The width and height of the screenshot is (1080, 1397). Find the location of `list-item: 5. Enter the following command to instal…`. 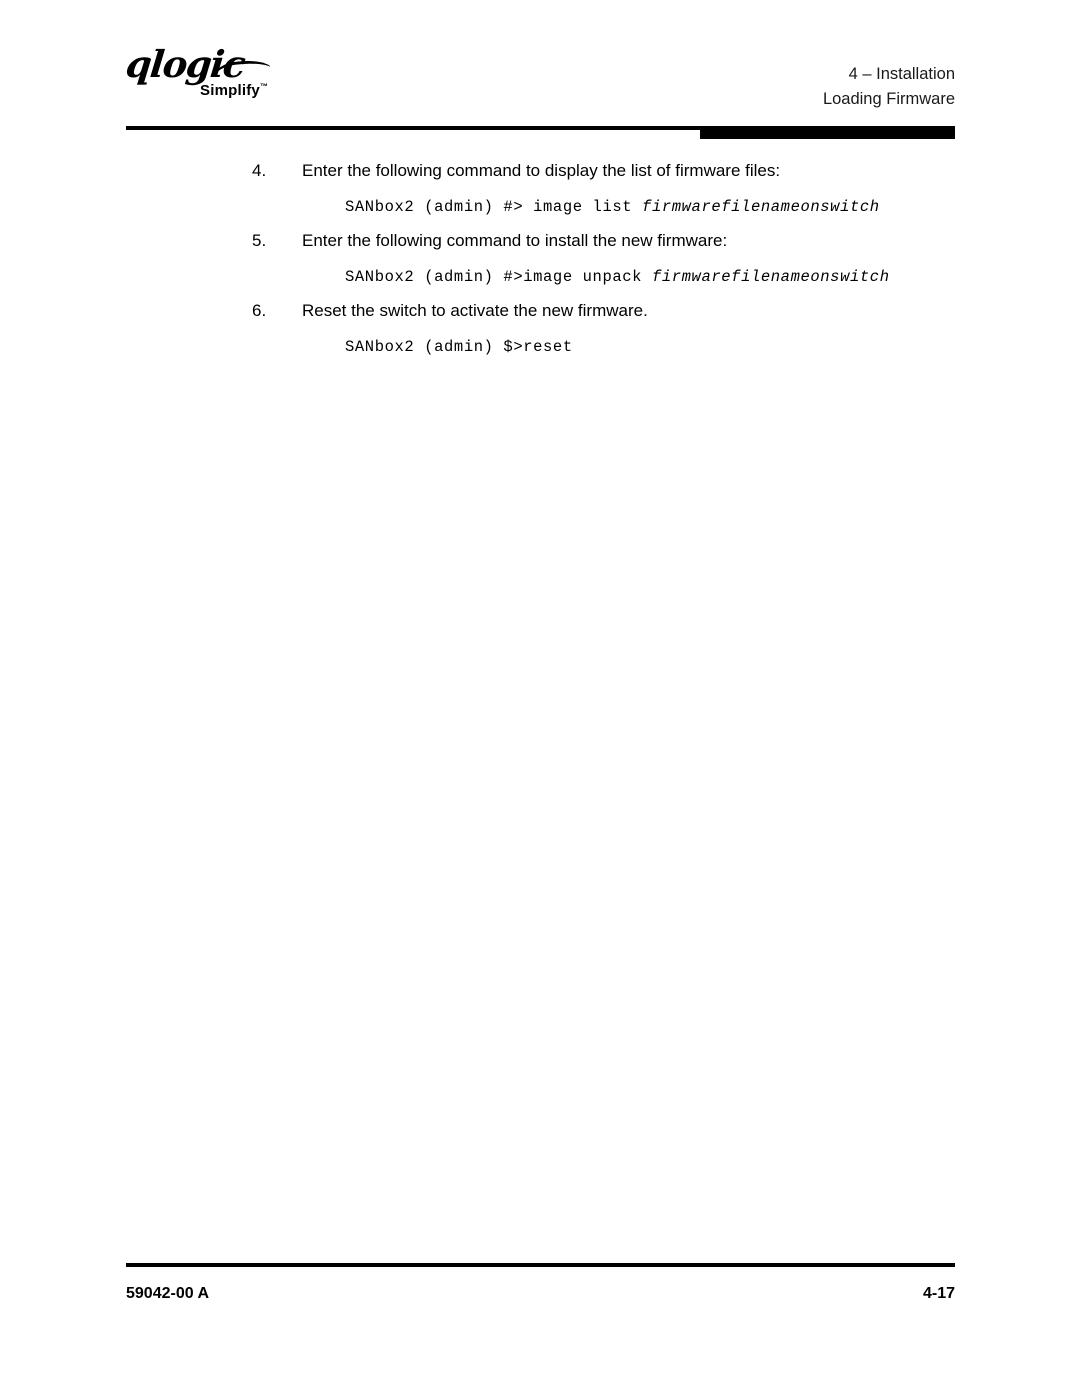

list-item: 5. Enter the following command to instal… is located at coordinates (540, 258).